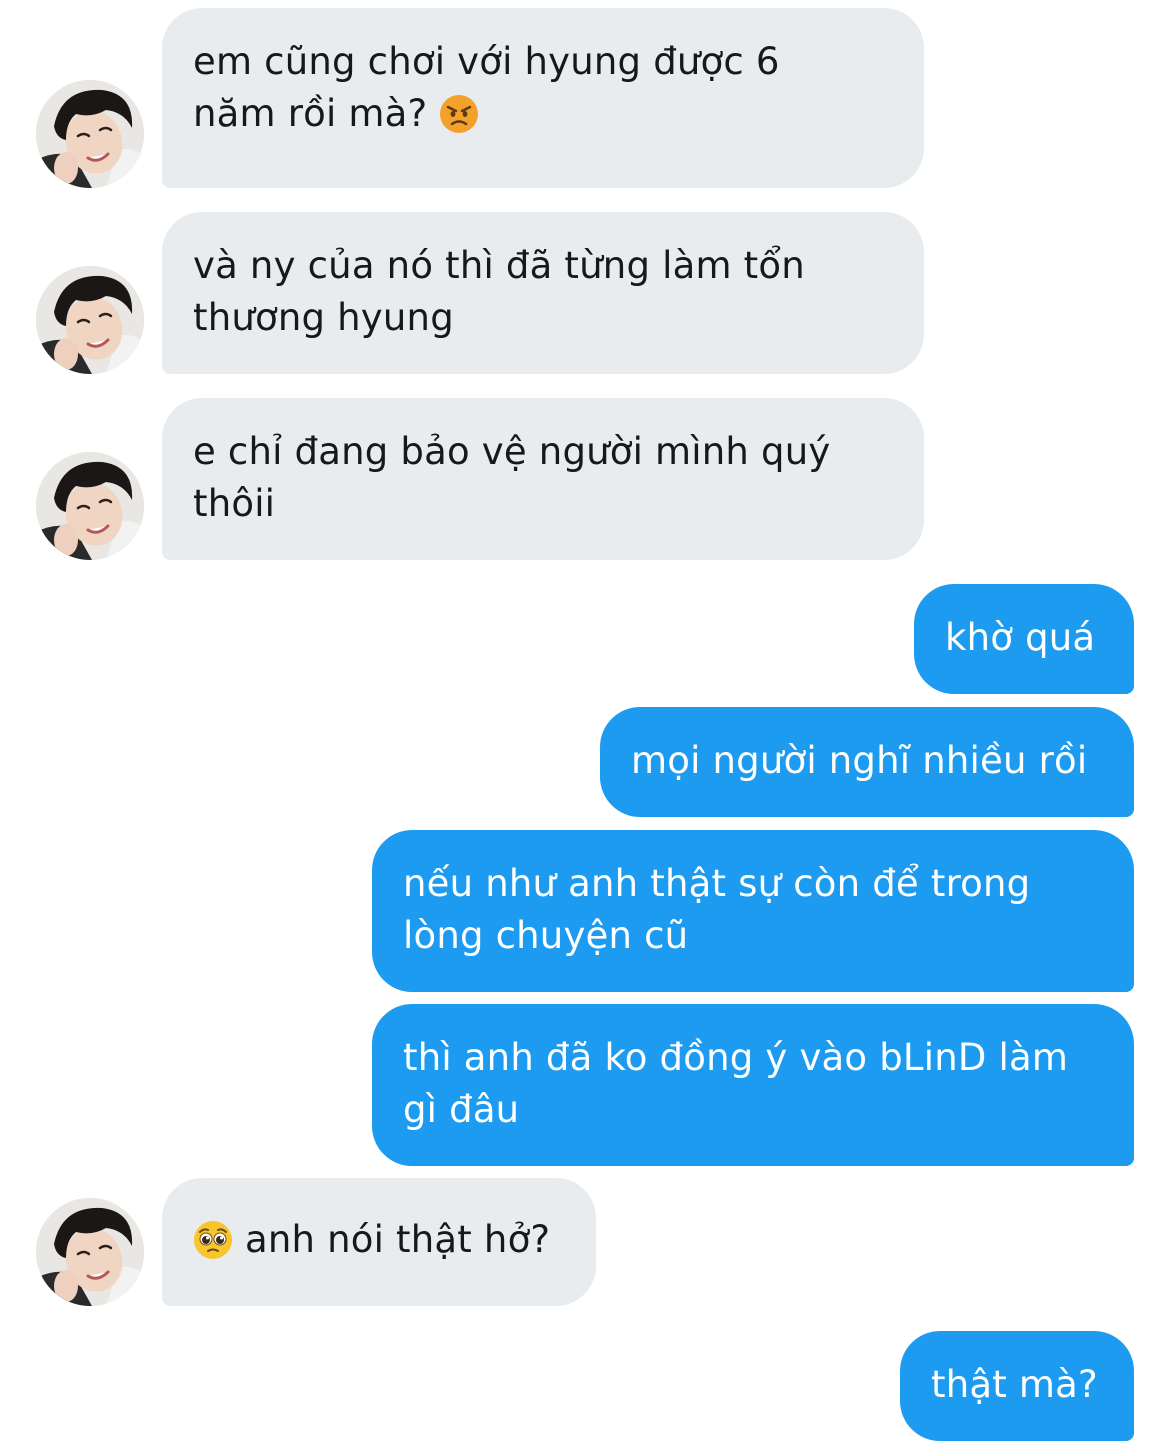 The height and width of the screenshot is (1444, 1170). I want to click on message-text: thương hyung, so click(323, 317).